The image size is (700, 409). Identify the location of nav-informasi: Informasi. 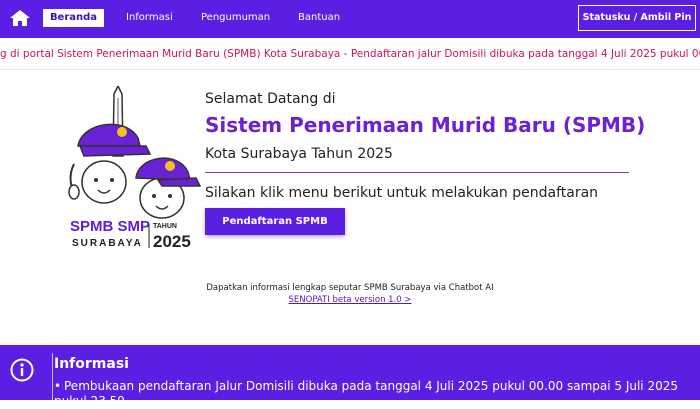
(149, 18).